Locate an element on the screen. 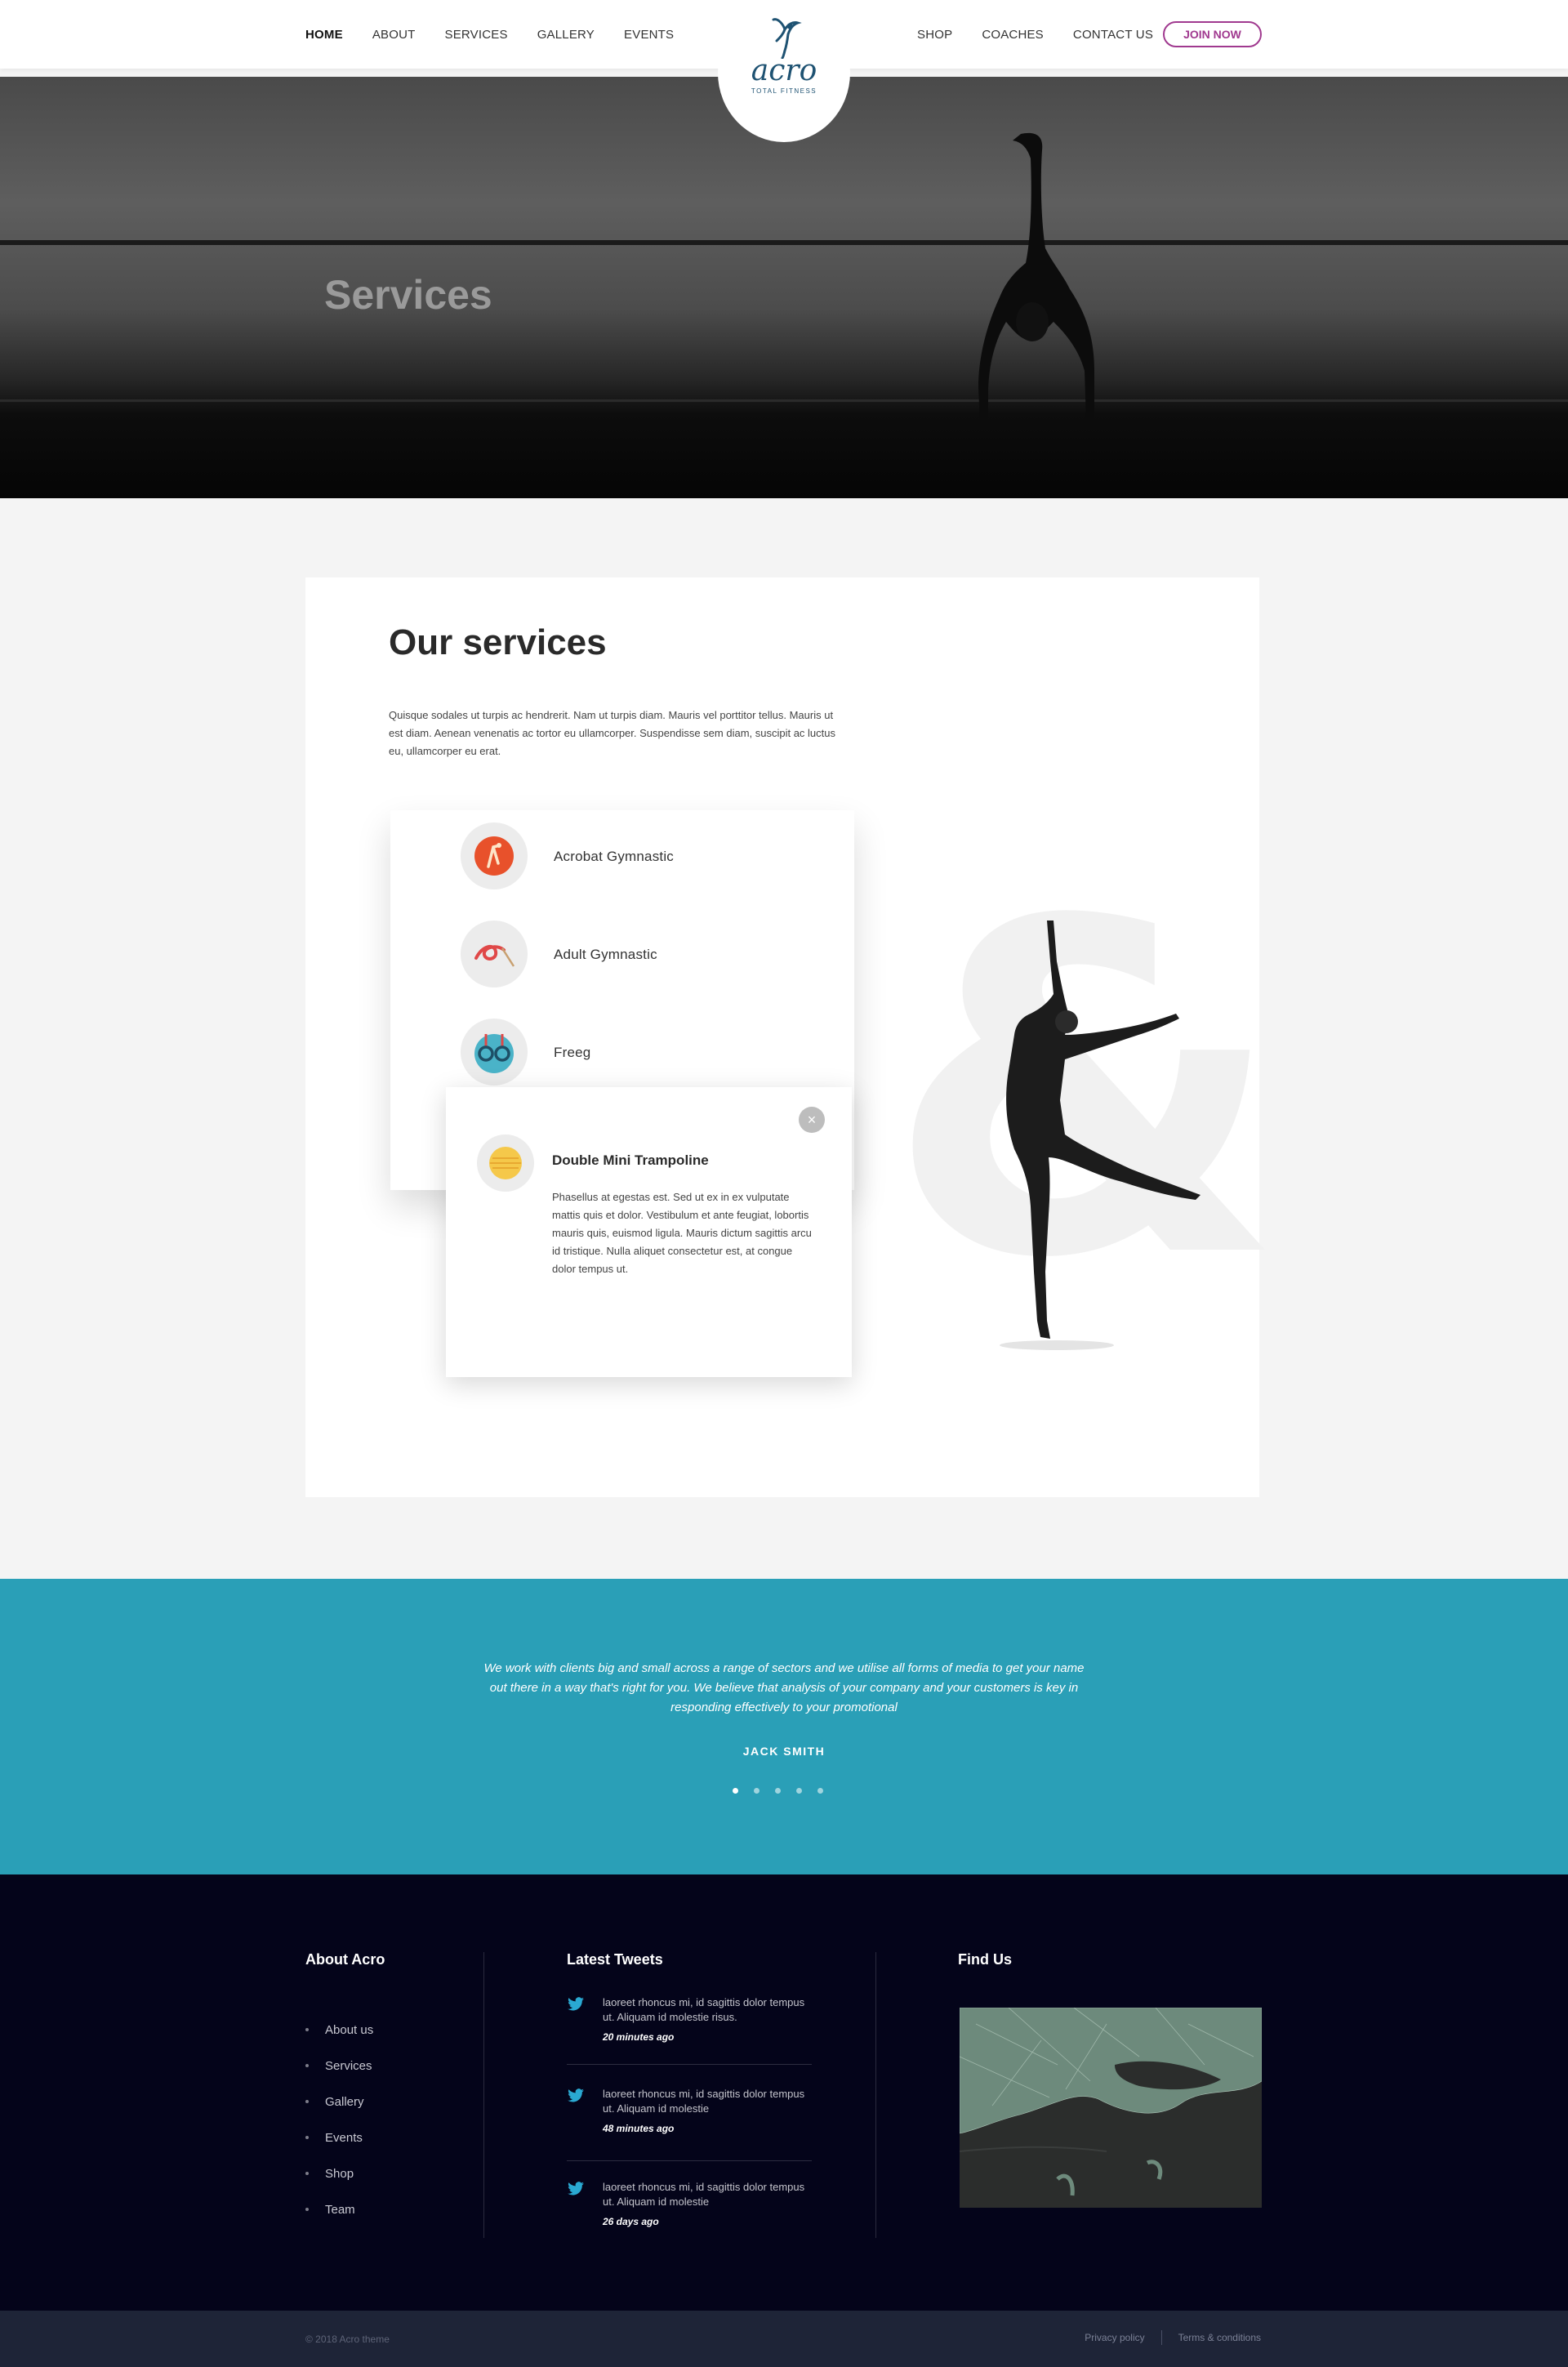 The height and width of the screenshot is (2367, 1568). footer-link-shop: Shop is located at coordinates (339, 2173).